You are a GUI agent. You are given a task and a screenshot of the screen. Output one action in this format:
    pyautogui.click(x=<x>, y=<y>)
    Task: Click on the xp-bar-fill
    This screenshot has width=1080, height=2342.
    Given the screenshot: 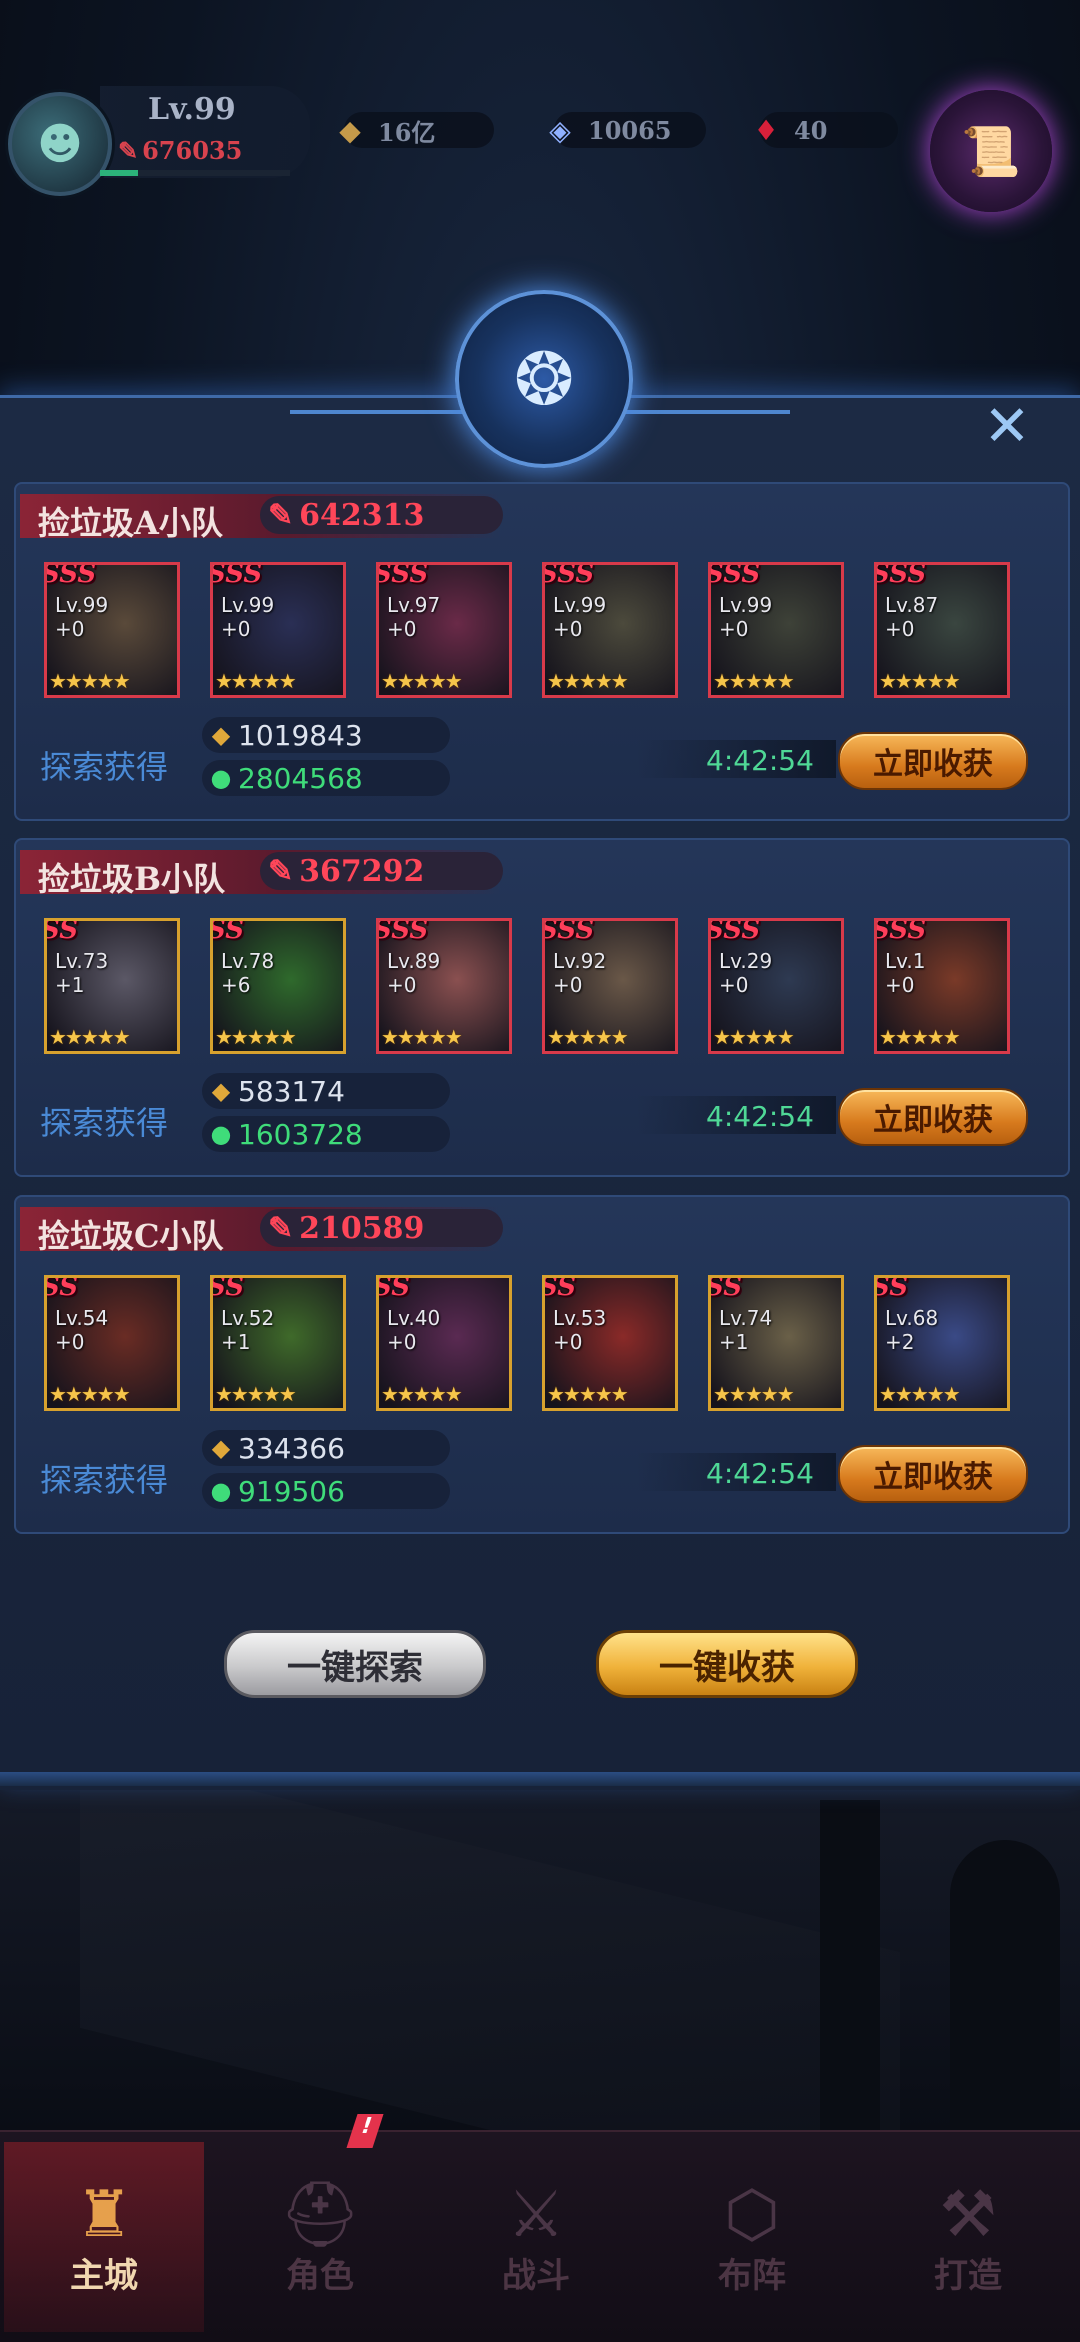 What is the action you would take?
    pyautogui.click(x=119, y=173)
    